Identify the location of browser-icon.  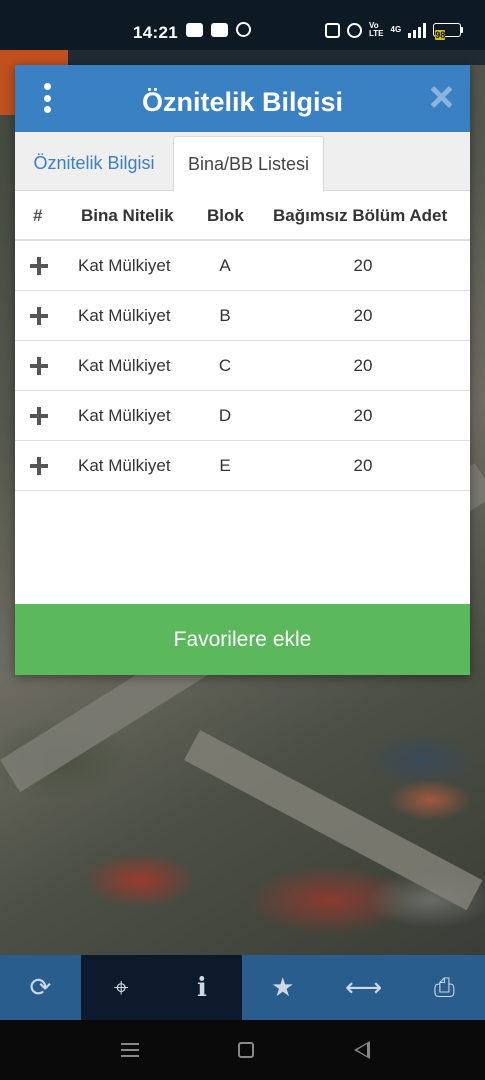
(243, 29).